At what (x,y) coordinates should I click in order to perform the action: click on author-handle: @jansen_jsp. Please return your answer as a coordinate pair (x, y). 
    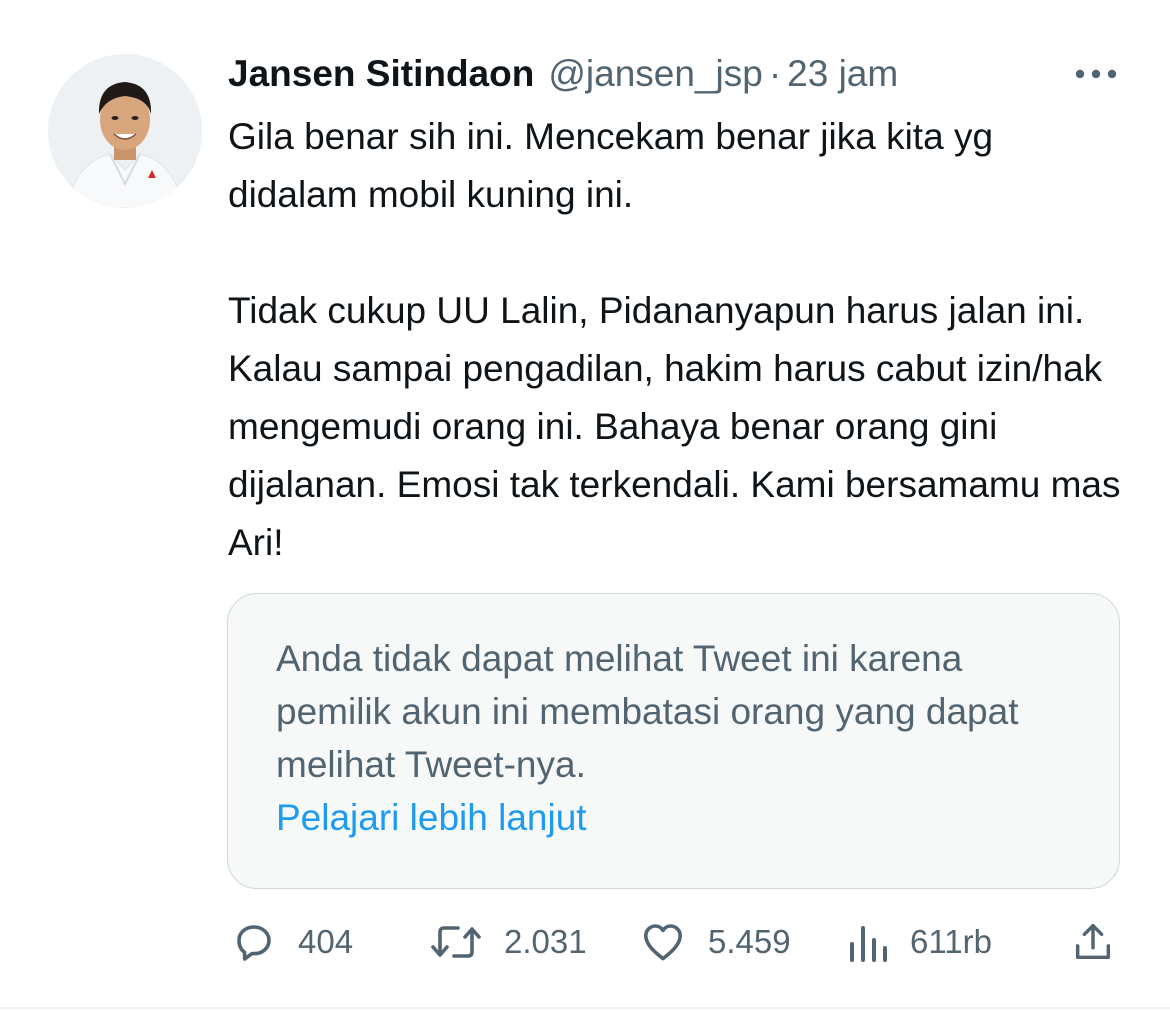
    Looking at the image, I should click on (655, 74).